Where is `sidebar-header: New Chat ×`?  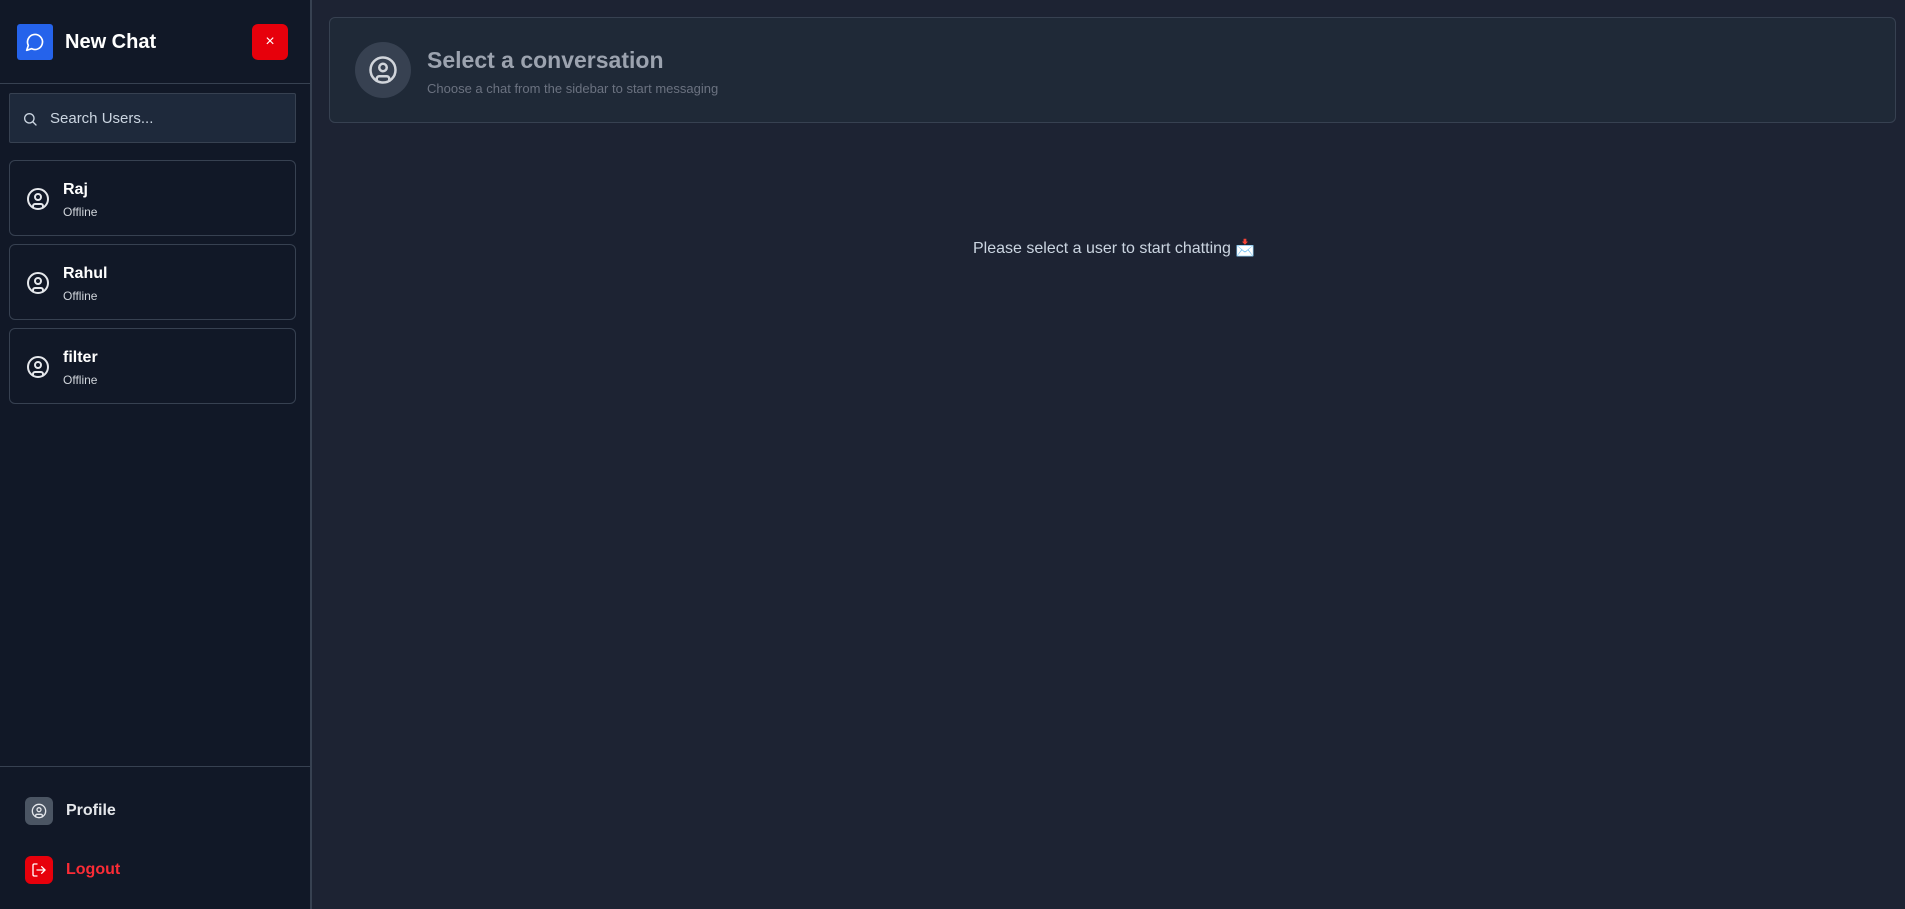 sidebar-header: New Chat × is located at coordinates (155, 42).